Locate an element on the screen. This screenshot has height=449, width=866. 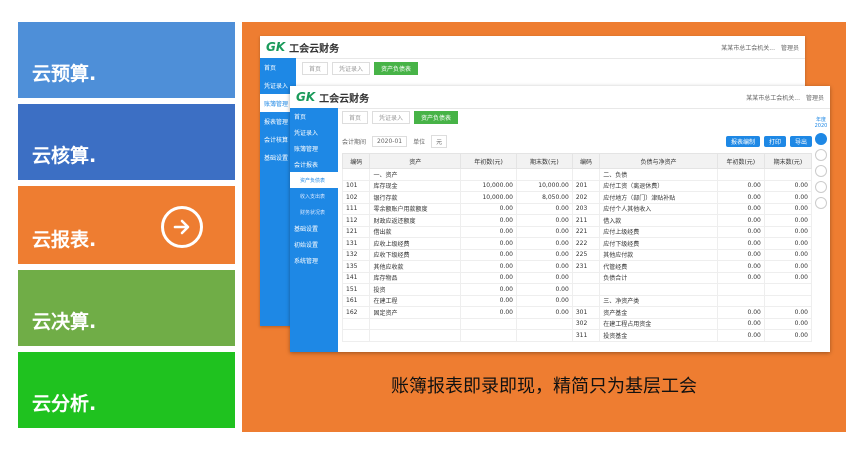
table-row: 162 固定资产 0.00 0.00 301 资产基金 0.00 0.00 is located at coordinates (577, 312).